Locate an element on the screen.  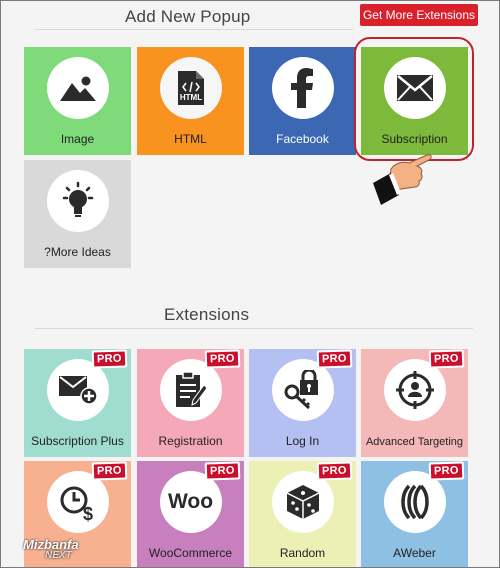
tile-advanced-targeting: PRO Advanced Targeting is located at coordinates (414, 403).